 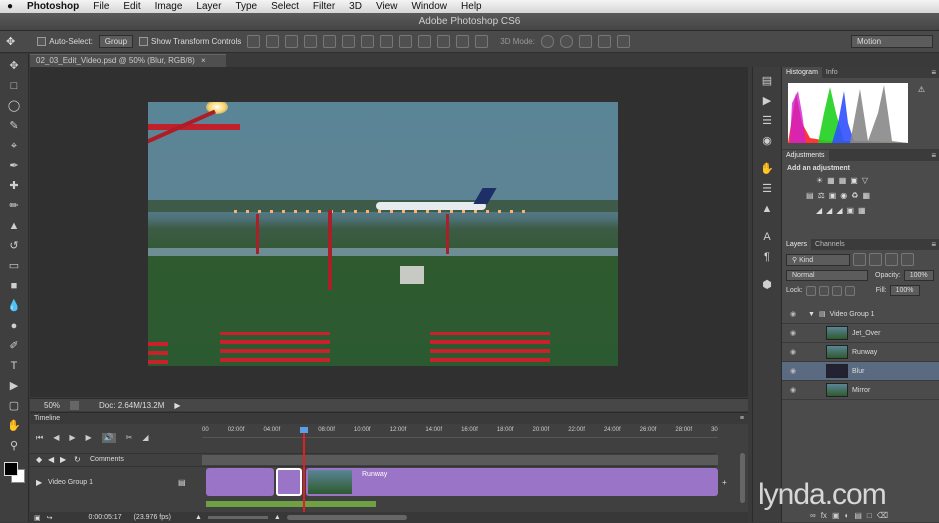 What do you see at coordinates (14, 106) in the screenshot?
I see `lasso-tool-icon: ◯` at bounding box center [14, 106].